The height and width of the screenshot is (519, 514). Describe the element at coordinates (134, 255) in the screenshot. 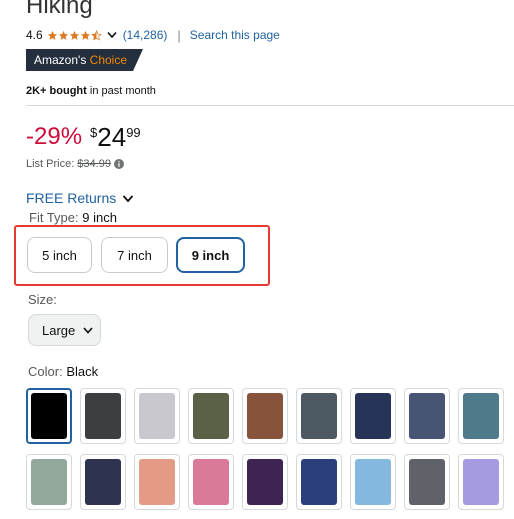

I see `fit-option-7-inch: 7 inch` at that location.